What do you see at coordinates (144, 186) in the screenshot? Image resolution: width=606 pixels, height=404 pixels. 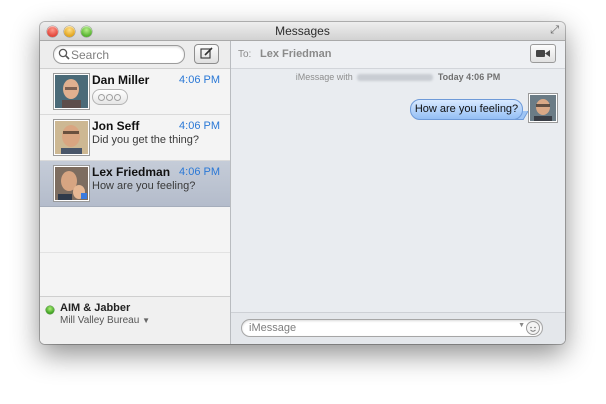 I see `message-snippet: How are you feeling?` at bounding box center [144, 186].